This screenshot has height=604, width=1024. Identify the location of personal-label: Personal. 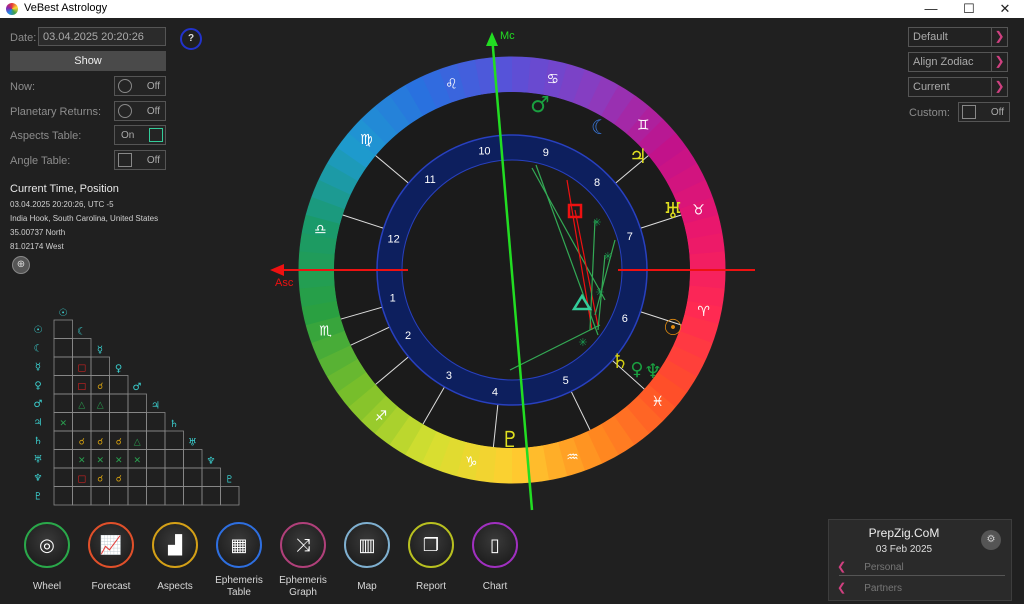
(884, 567).